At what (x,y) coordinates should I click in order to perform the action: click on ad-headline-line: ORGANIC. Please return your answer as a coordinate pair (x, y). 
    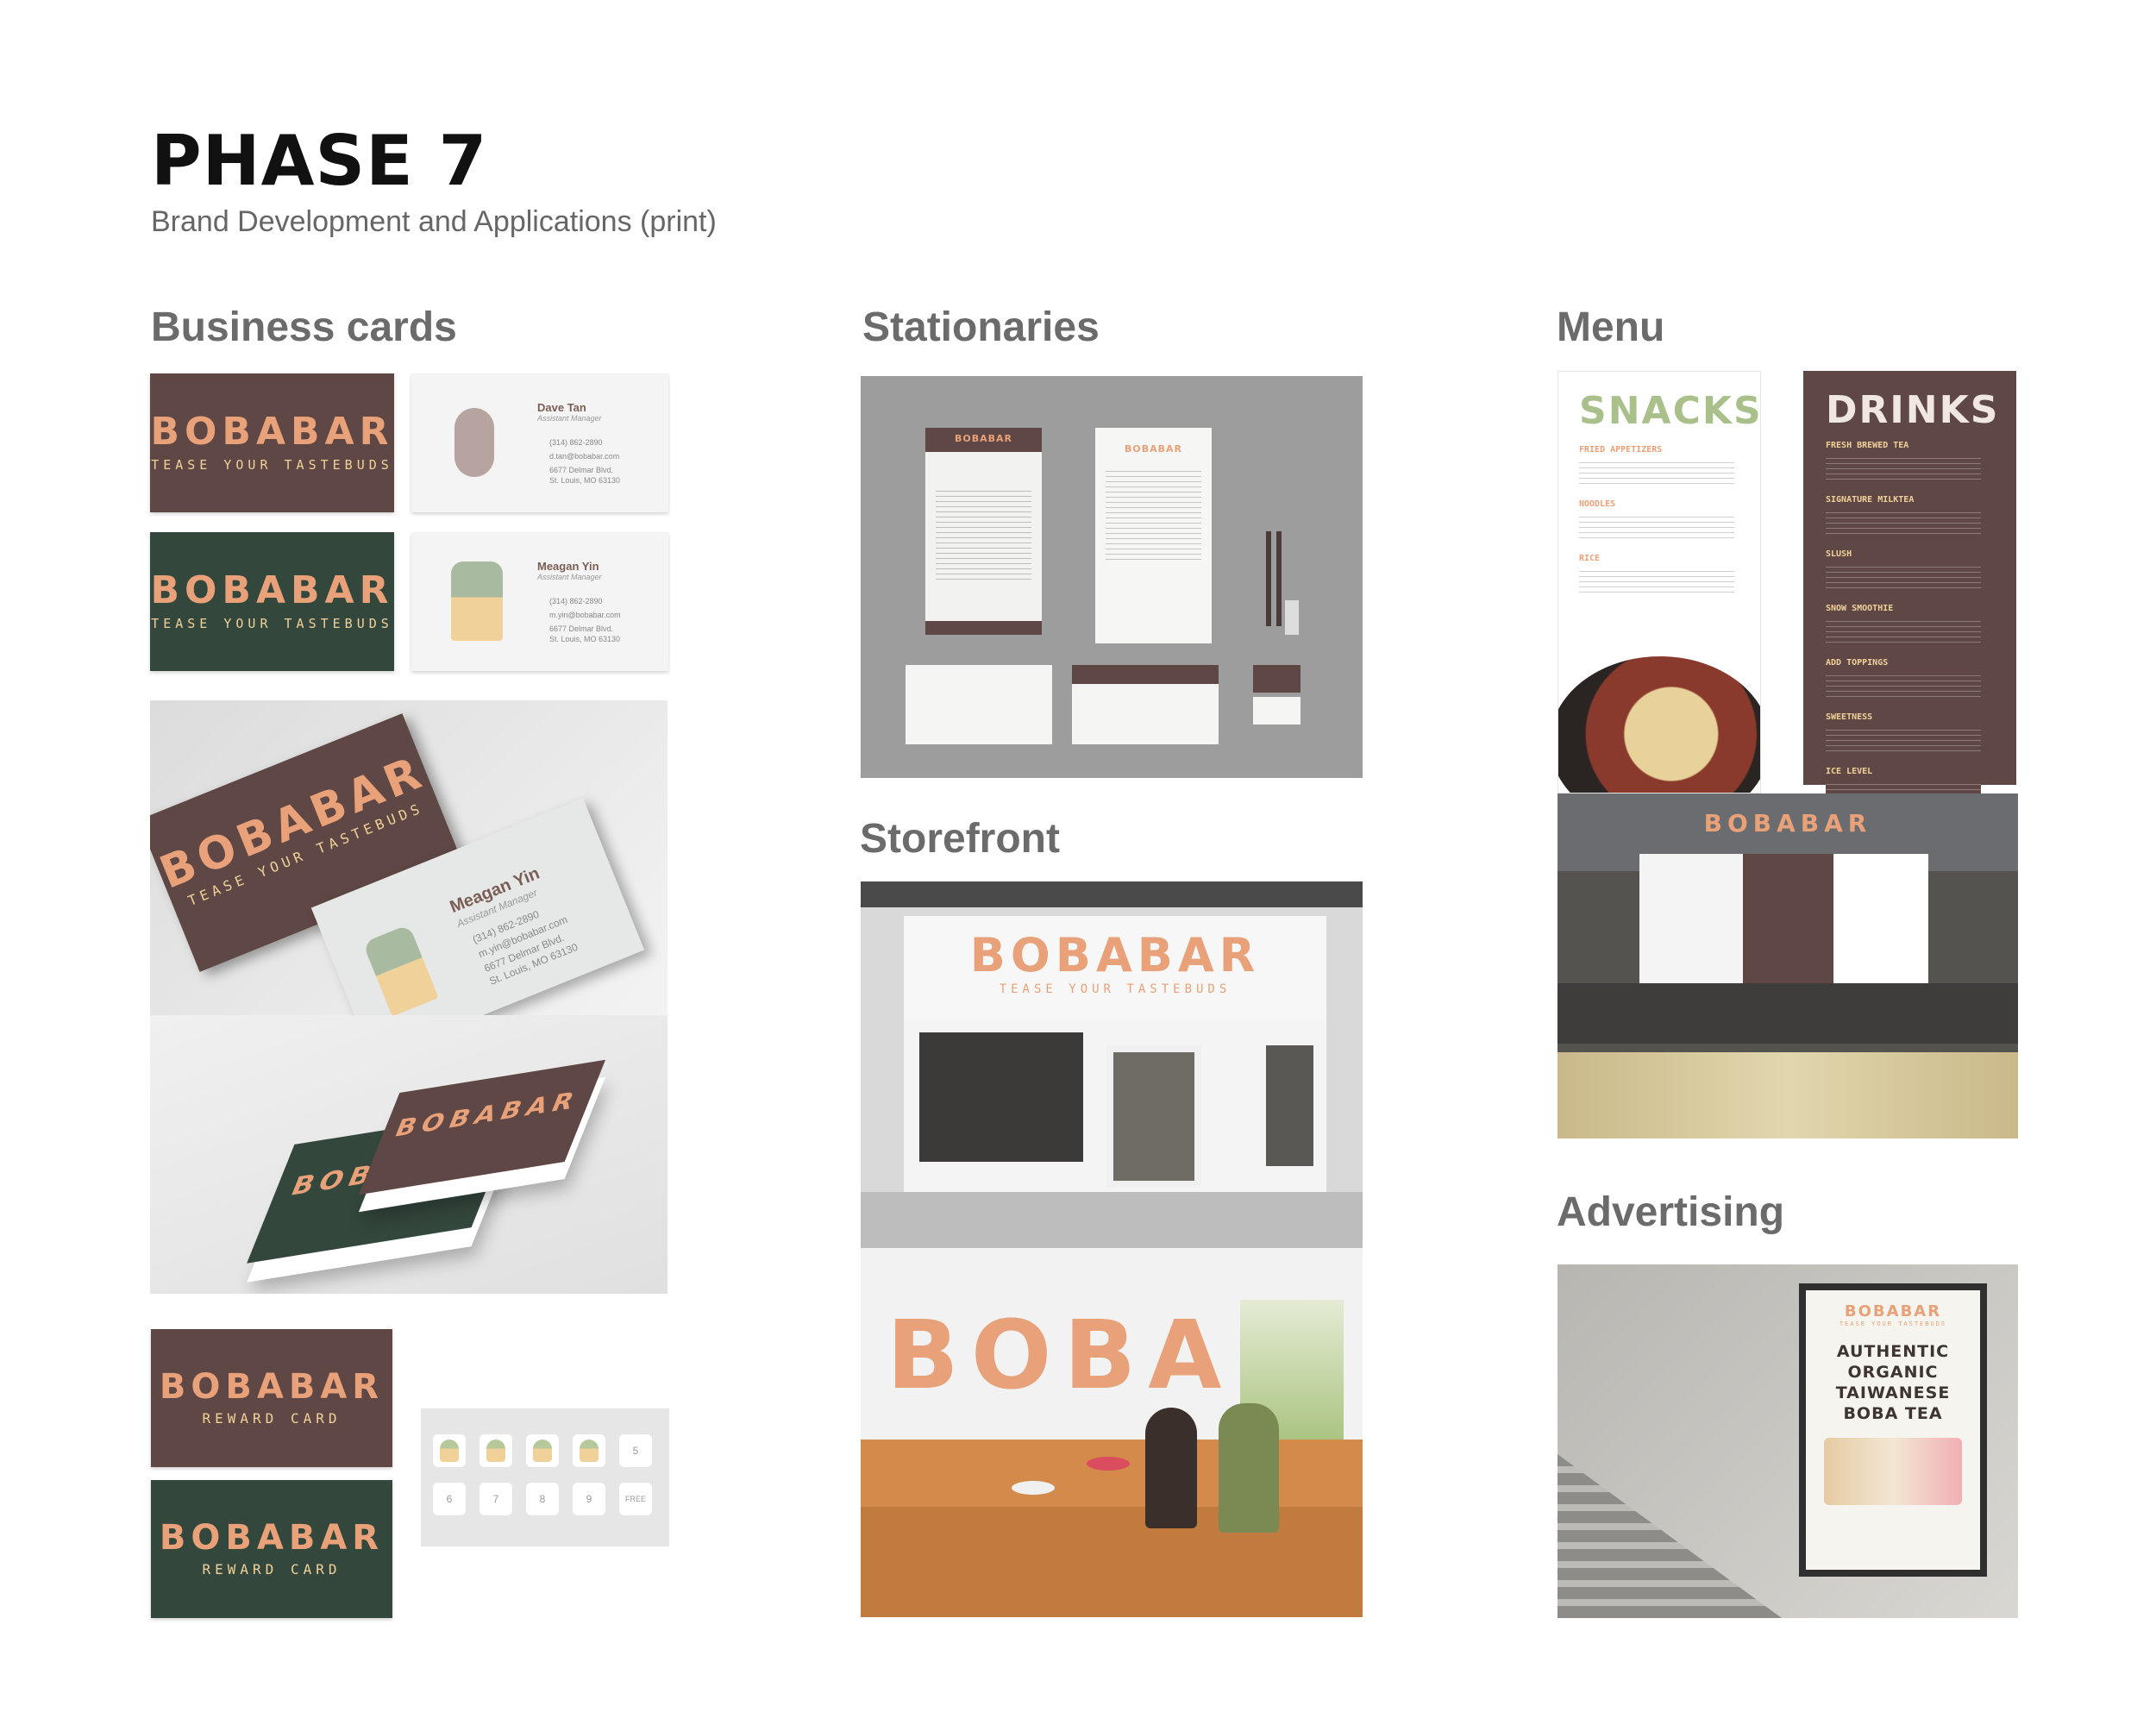
    Looking at the image, I should click on (1893, 1372).